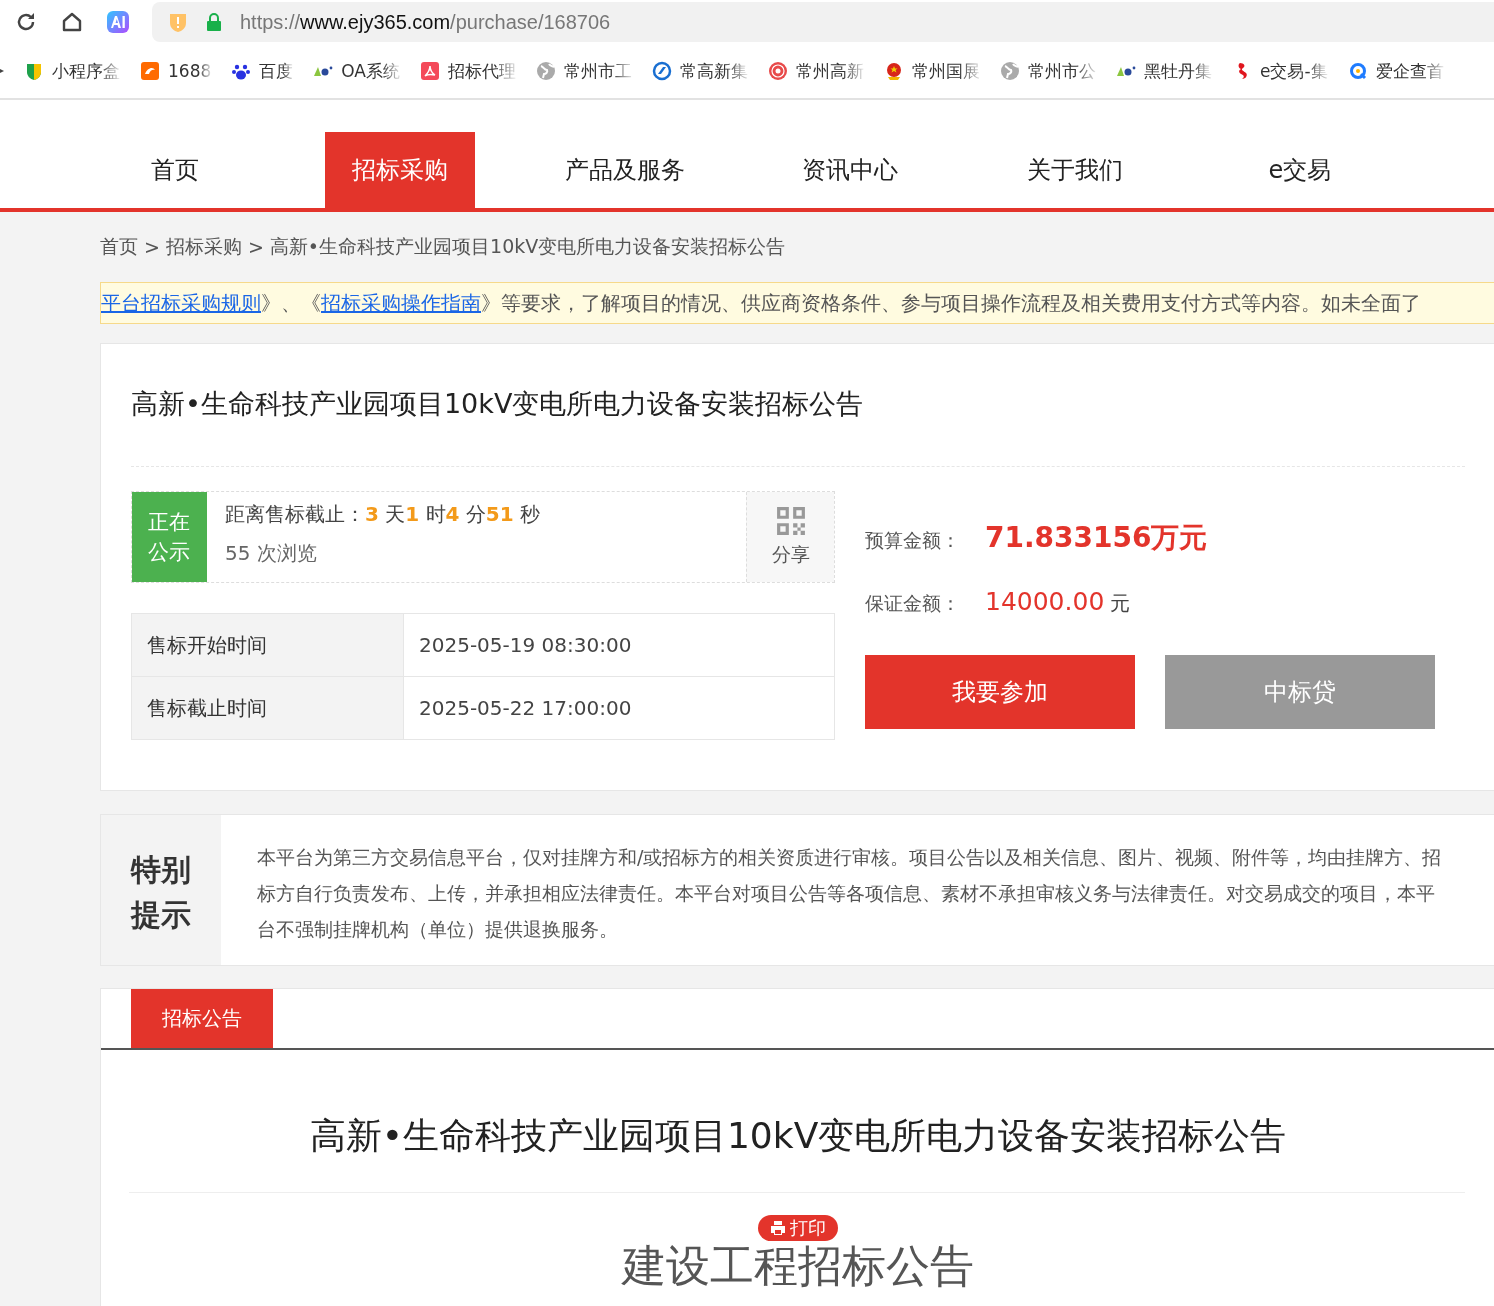 The height and width of the screenshot is (1306, 1494). I want to click on join-button: 我要参加, so click(1000, 692).